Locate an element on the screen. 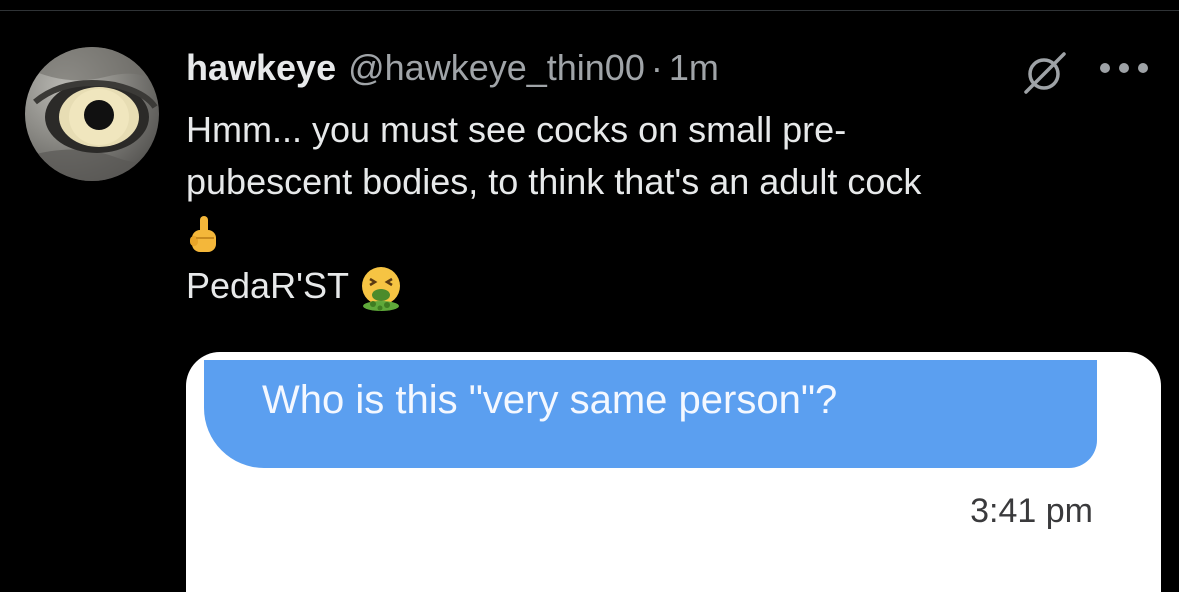 This screenshot has height=592, width=1179. tweet-header: hawkeye @hawkeye_thin00 · 1m is located at coordinates (452, 68).